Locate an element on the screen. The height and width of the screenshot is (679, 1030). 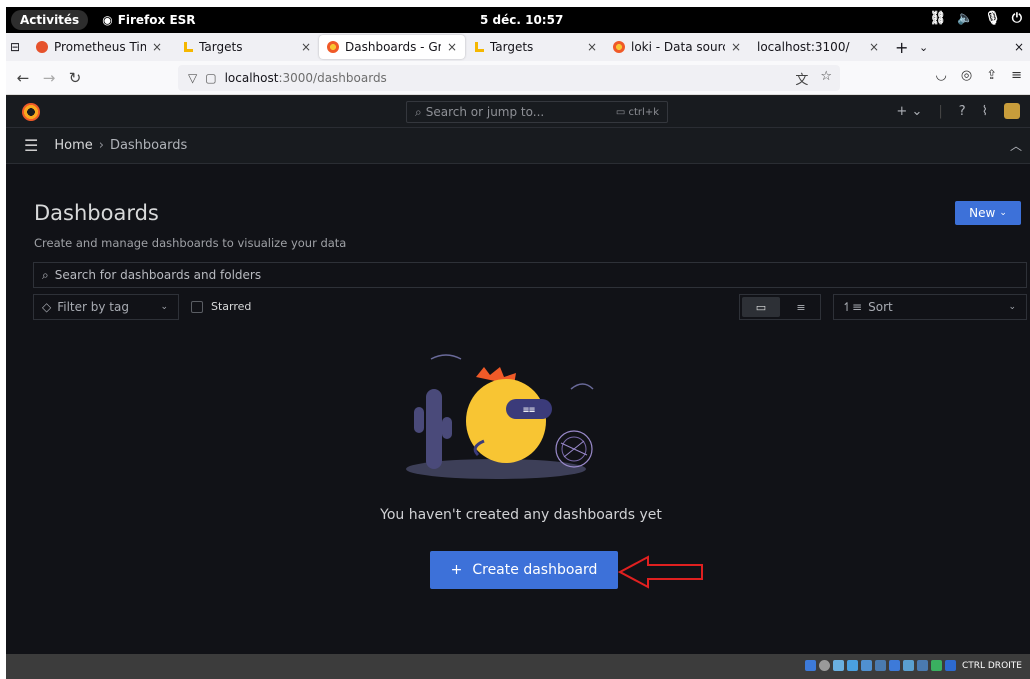
tab-dashboards: Dashboards - Graf × is located at coordinates (392, 47).